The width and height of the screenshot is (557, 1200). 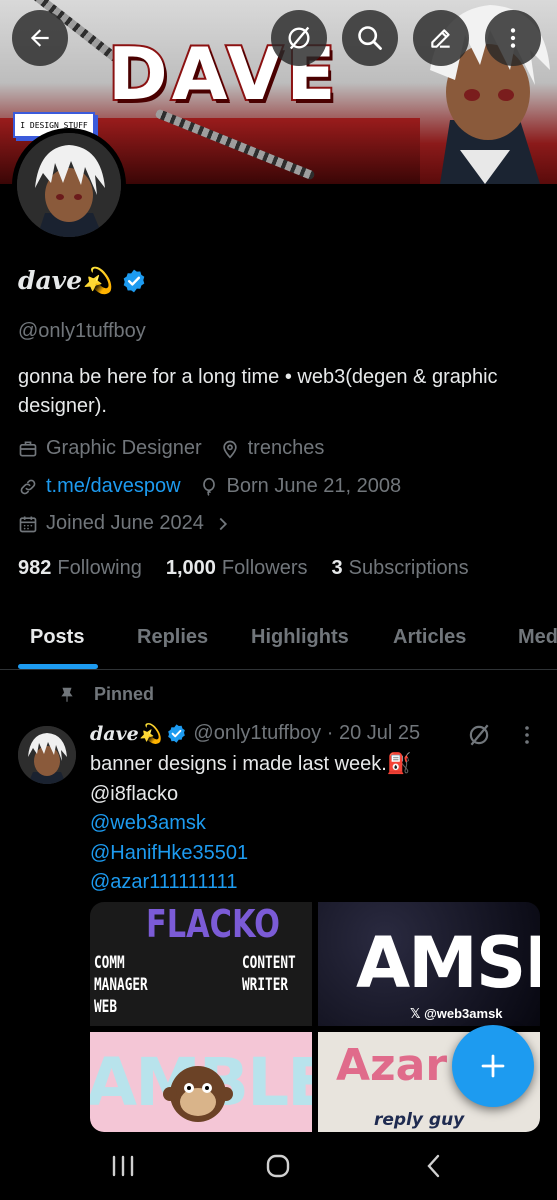 What do you see at coordinates (201, 964) in the screenshot?
I see `media-image-flacko: FLACKO COMM MANAGER WEB CONTENT WRITER` at bounding box center [201, 964].